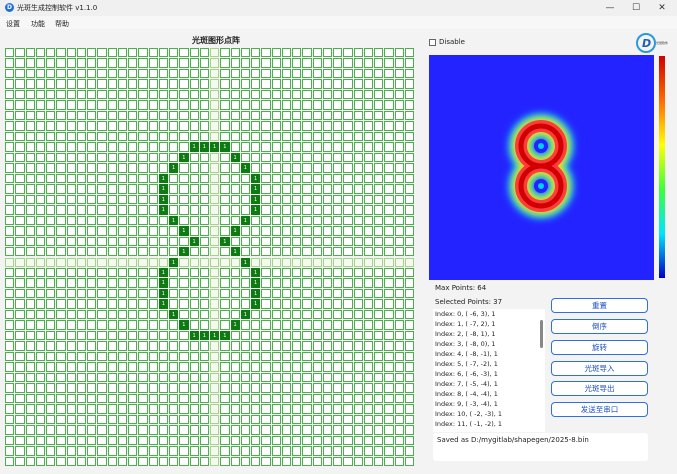 The image size is (677, 474). Describe the element at coordinates (256, 210) in the screenshot. I see `grid-cell-on: 1` at that location.